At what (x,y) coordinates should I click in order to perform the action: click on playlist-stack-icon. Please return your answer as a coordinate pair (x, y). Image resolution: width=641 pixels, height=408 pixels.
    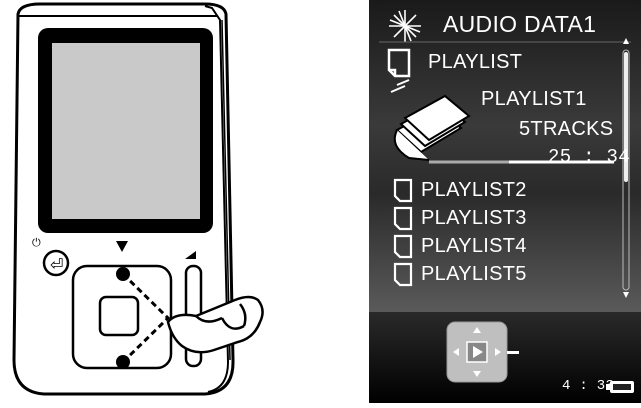
    Looking at the image, I should click on (430, 120).